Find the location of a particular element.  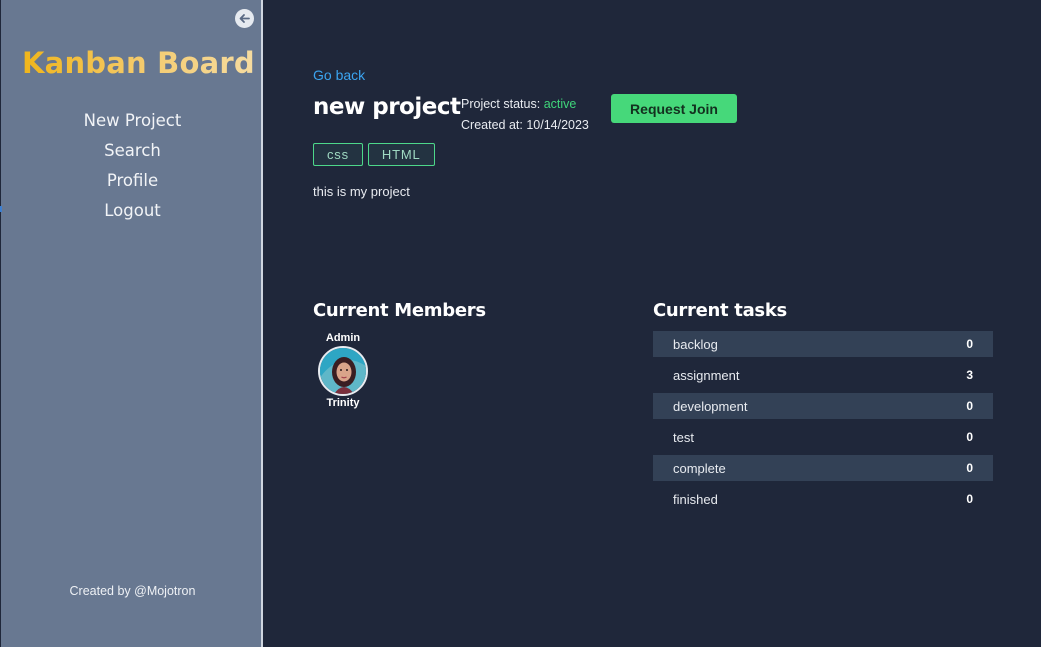

edge-indicator is located at coordinates (1, 209).